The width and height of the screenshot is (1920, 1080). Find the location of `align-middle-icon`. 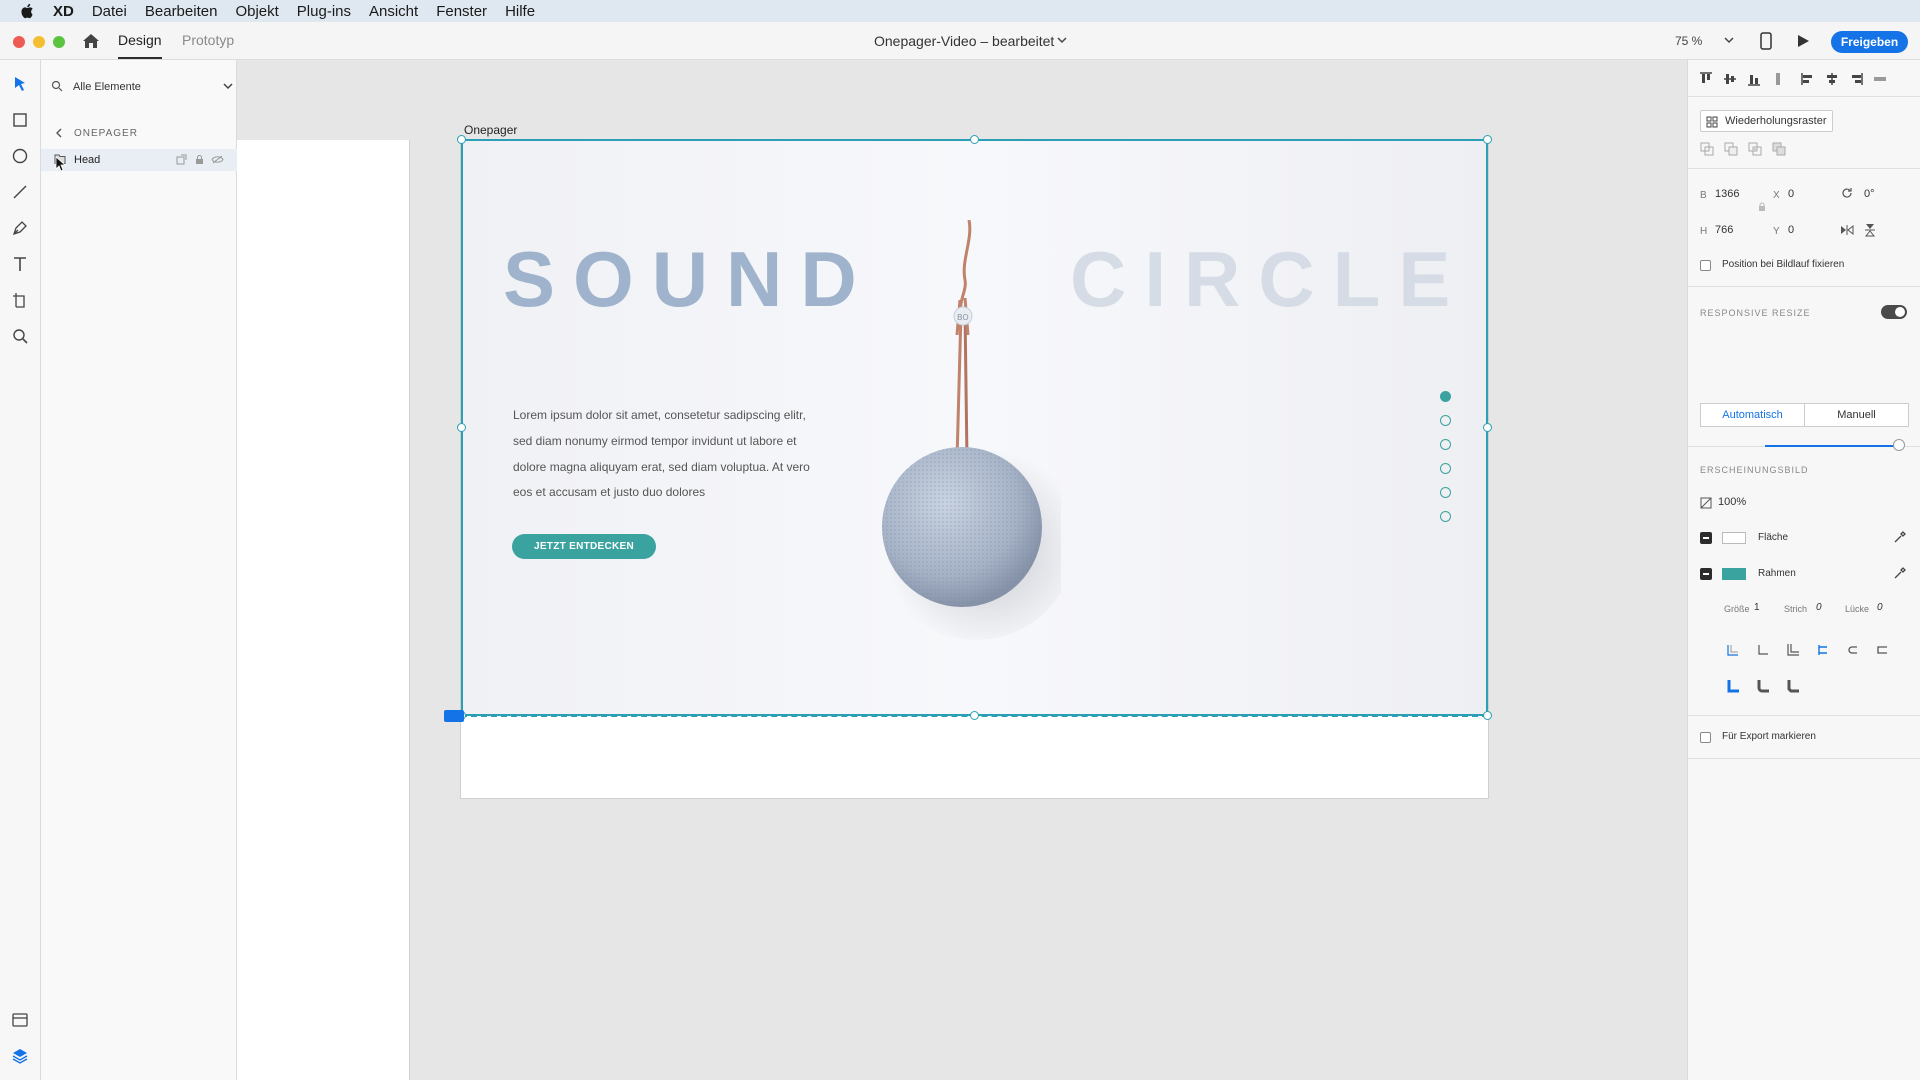

align-middle-icon is located at coordinates (1730, 79).